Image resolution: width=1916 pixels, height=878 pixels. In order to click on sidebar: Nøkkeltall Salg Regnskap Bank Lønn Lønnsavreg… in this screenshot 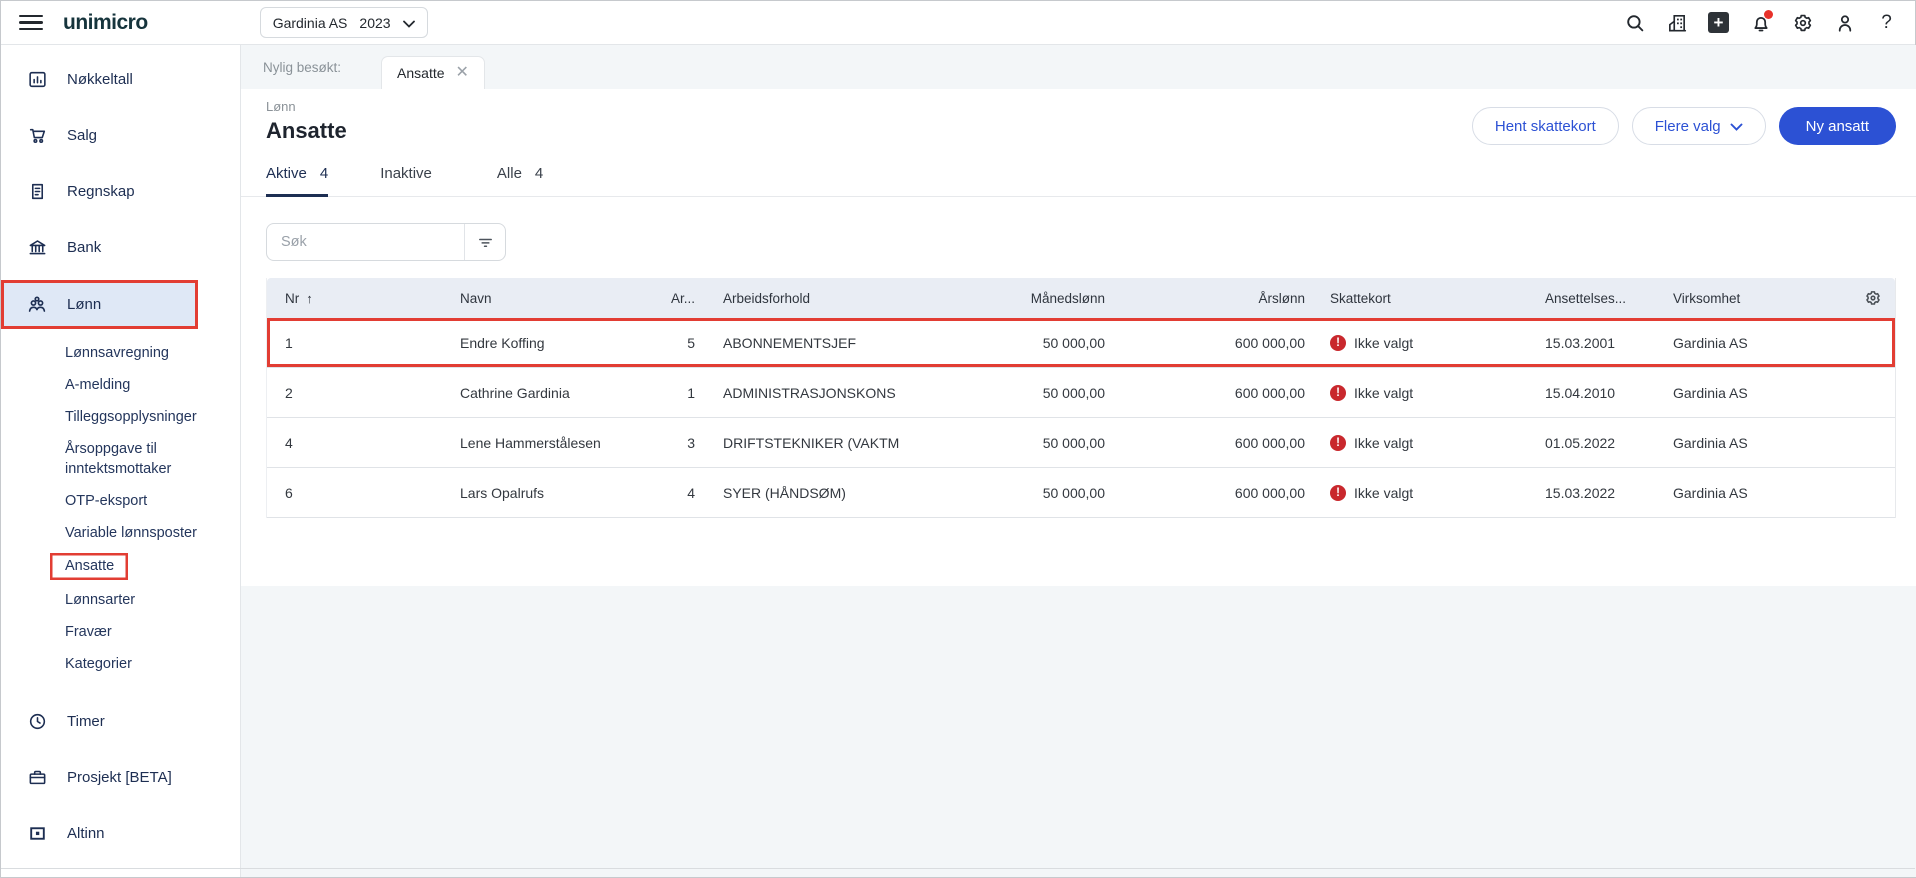, I will do `click(121, 461)`.